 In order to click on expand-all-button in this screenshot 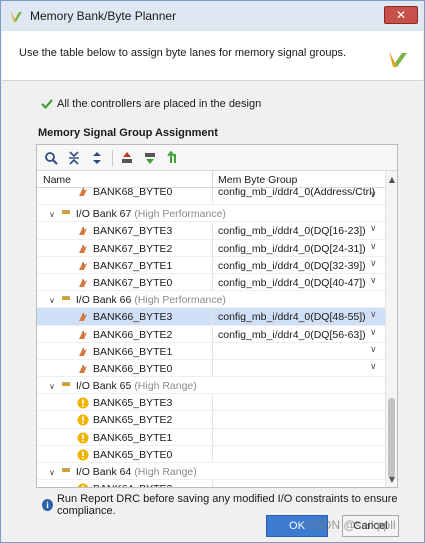, I will do `click(97, 158)`.